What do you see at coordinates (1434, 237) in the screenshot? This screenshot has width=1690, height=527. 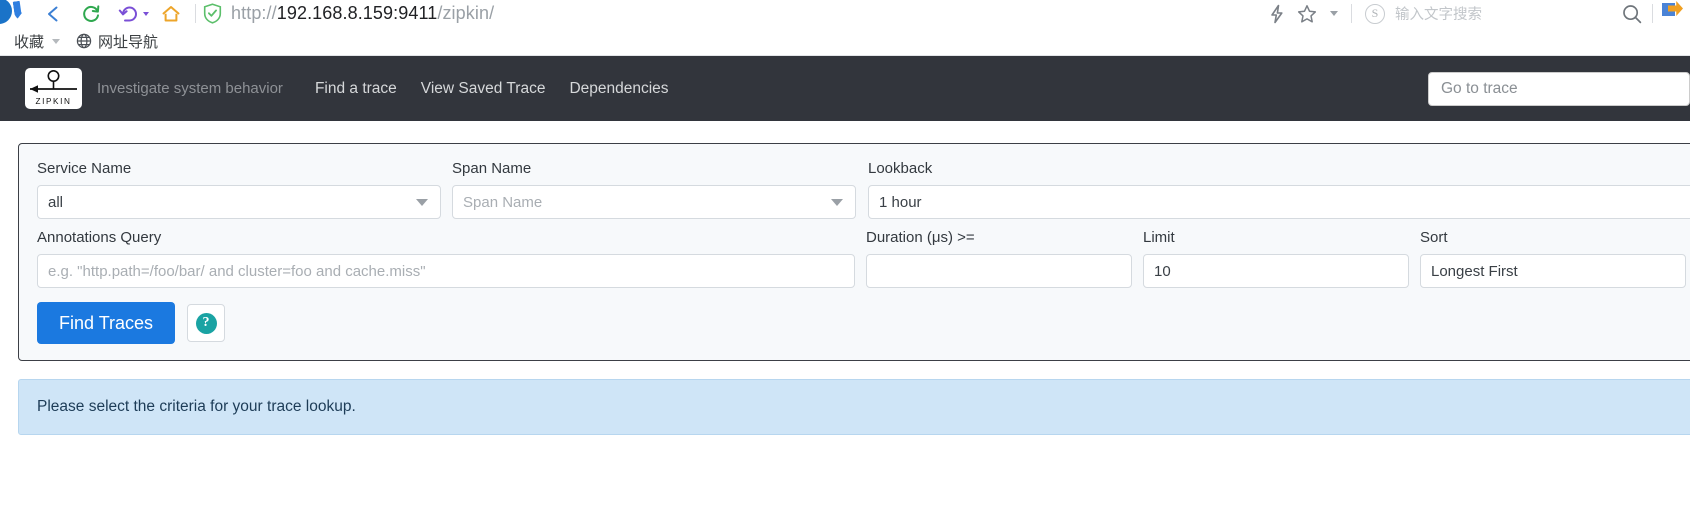 I see `sort-label: Sort` at bounding box center [1434, 237].